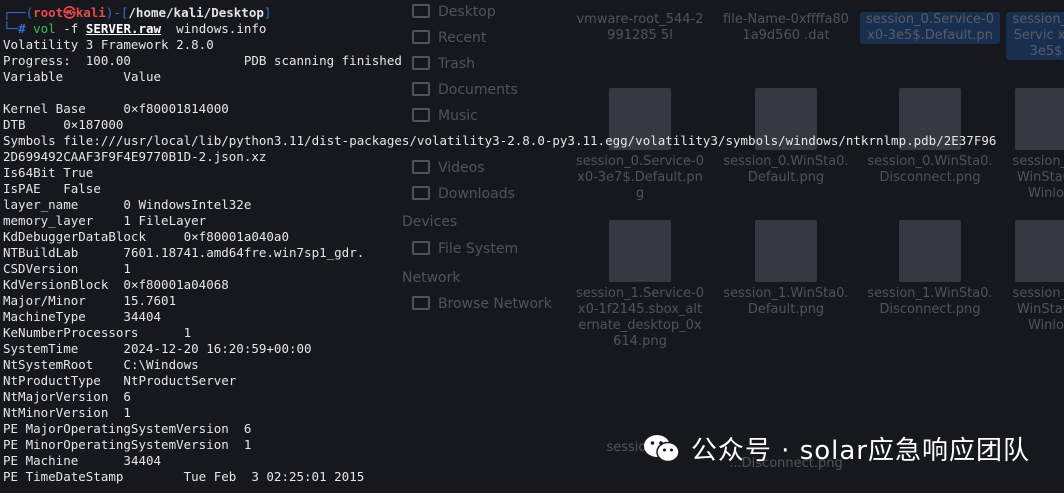 This screenshot has width=1064, height=493. I want to click on output-line: IsPAE False, so click(52, 188).